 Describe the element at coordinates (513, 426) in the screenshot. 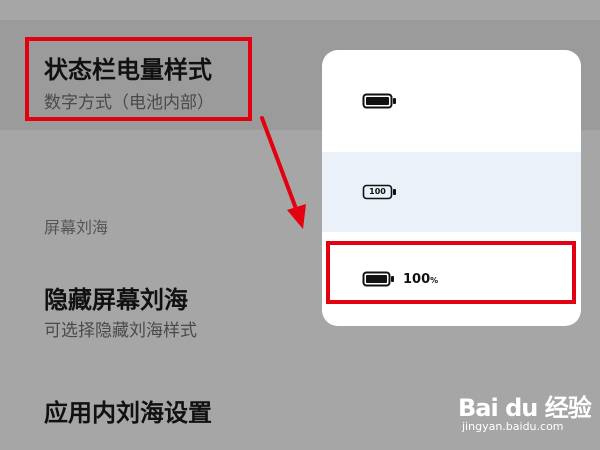

I see `watermark-url: jingyan.baidu.com` at that location.